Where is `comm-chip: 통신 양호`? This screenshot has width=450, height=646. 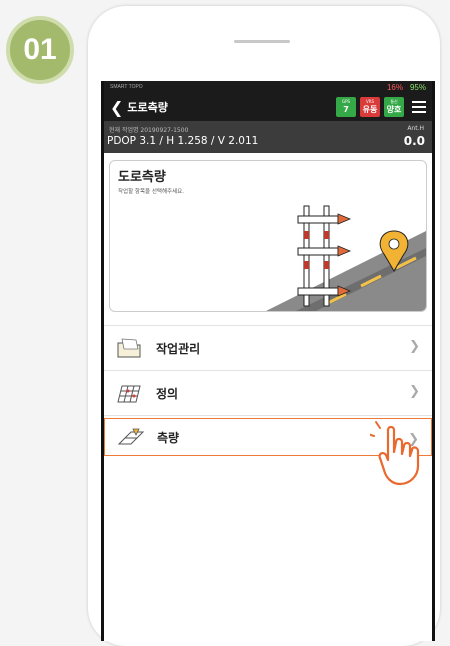
comm-chip: 통신 양호 is located at coordinates (394, 107).